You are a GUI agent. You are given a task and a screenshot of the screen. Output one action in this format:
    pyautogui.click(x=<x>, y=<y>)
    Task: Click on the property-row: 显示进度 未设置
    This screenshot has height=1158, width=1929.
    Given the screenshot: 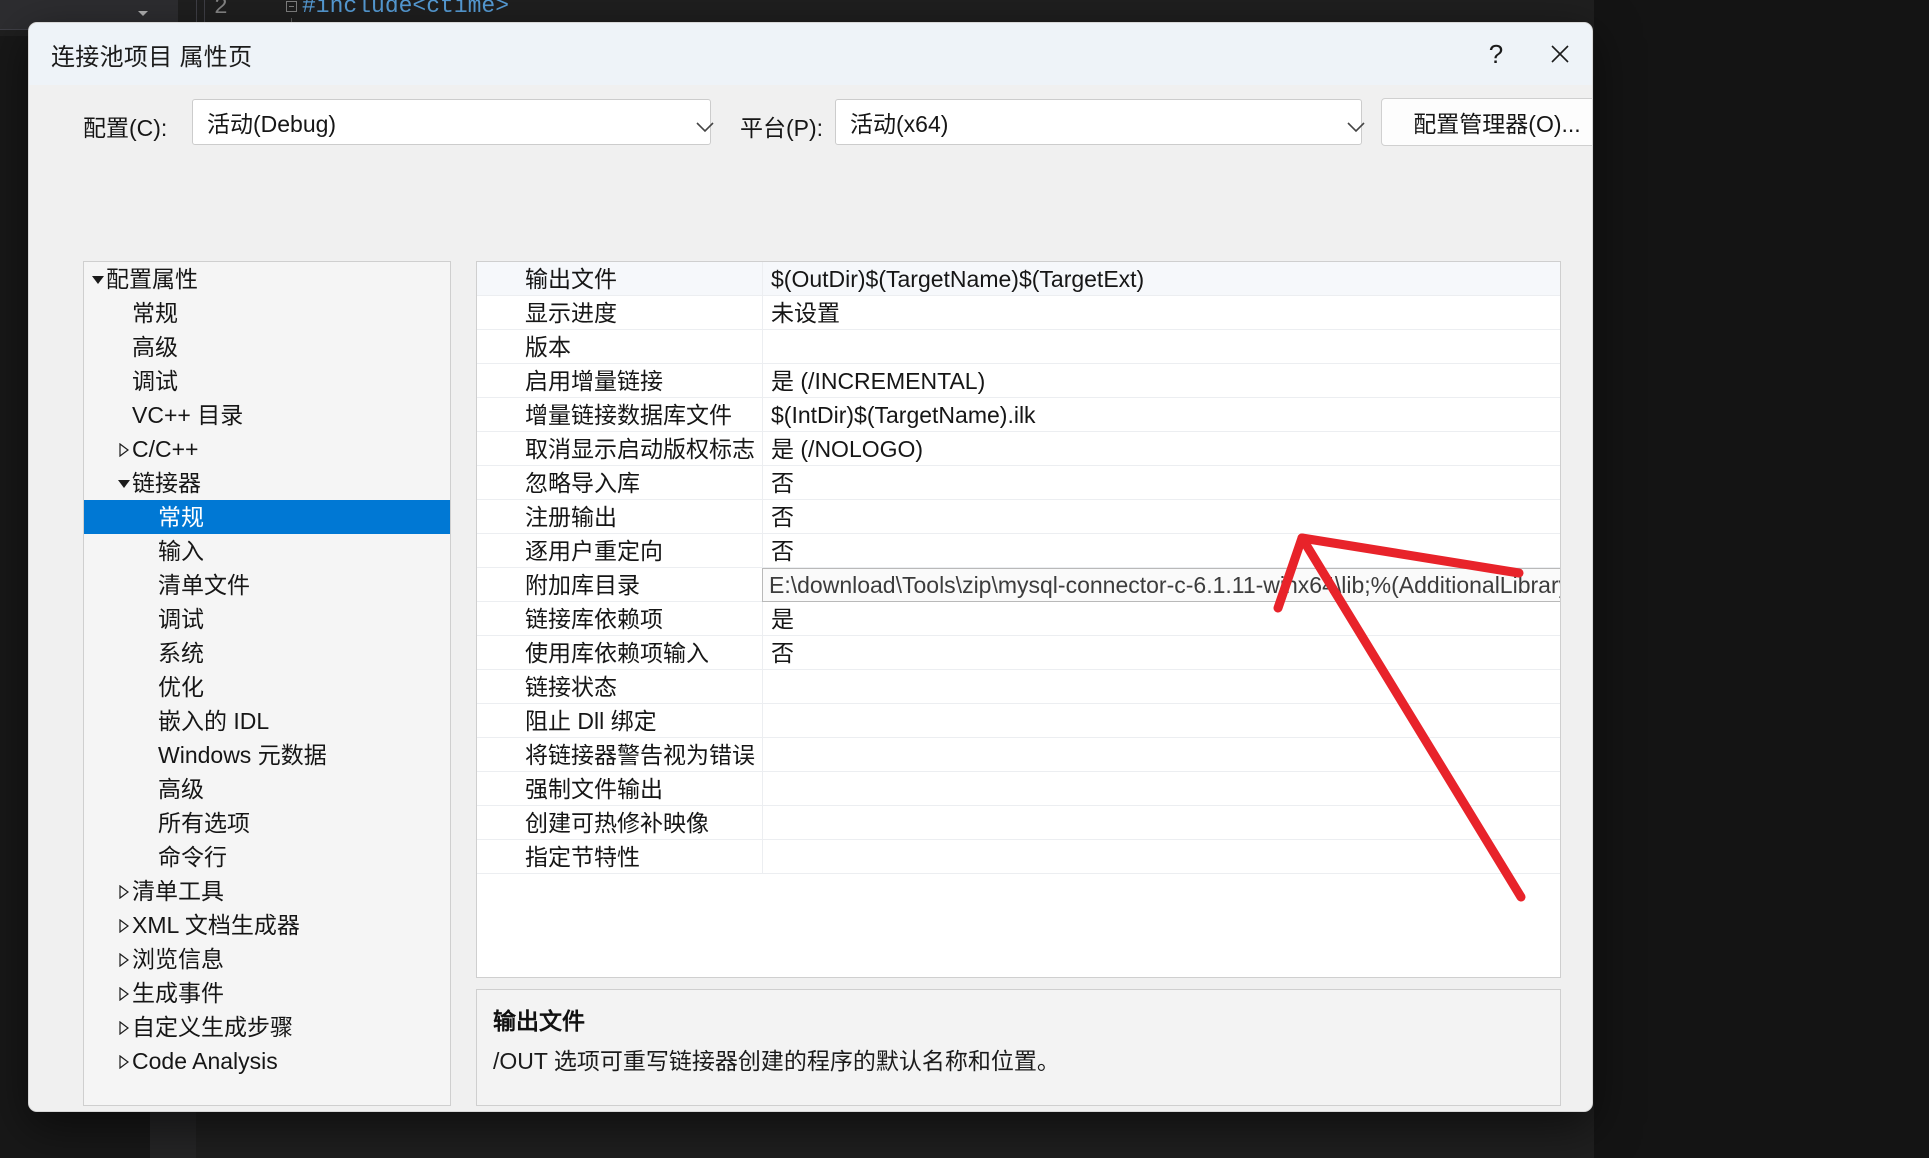 What is the action you would take?
    pyautogui.click(x=1018, y=313)
    